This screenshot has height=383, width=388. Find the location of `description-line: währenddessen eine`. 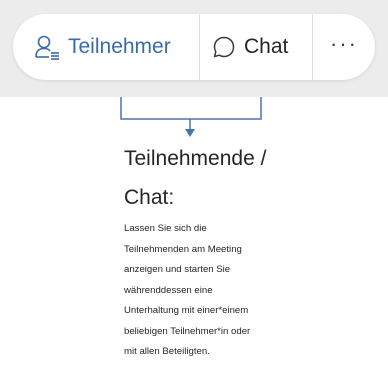

description-line: währenddessen eine is located at coordinates (168, 290).